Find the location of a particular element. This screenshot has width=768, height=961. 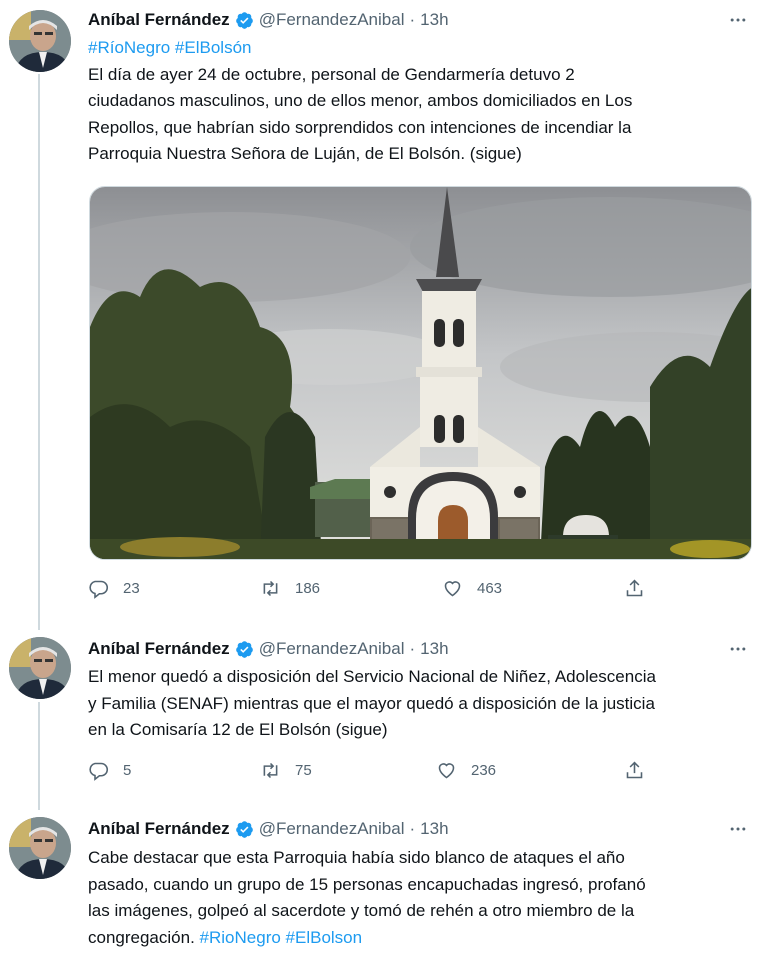

like-button: 463 is located at coordinates (472, 588).